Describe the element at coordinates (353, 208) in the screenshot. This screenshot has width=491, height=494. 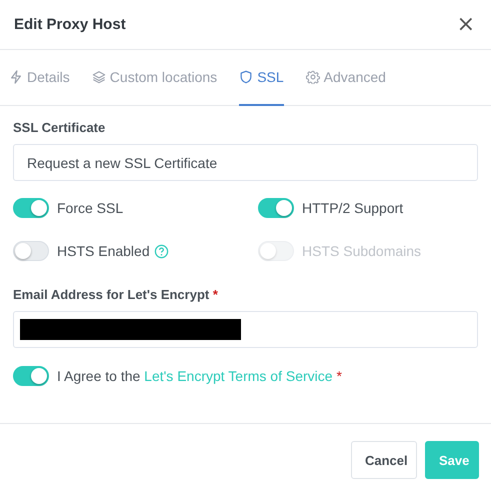
I see `toggle-label: HTTP/2 Support` at that location.